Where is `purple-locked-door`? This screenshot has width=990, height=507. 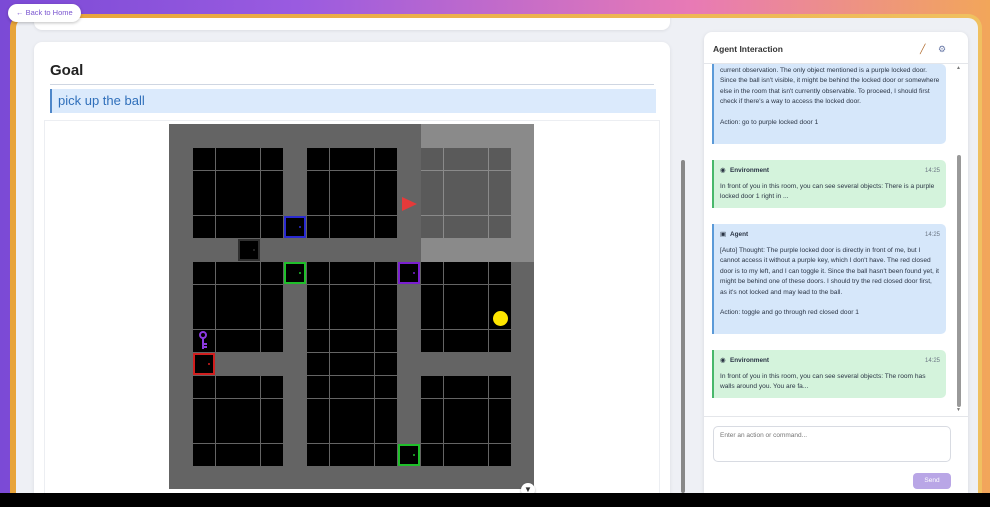 purple-locked-door is located at coordinates (409, 273).